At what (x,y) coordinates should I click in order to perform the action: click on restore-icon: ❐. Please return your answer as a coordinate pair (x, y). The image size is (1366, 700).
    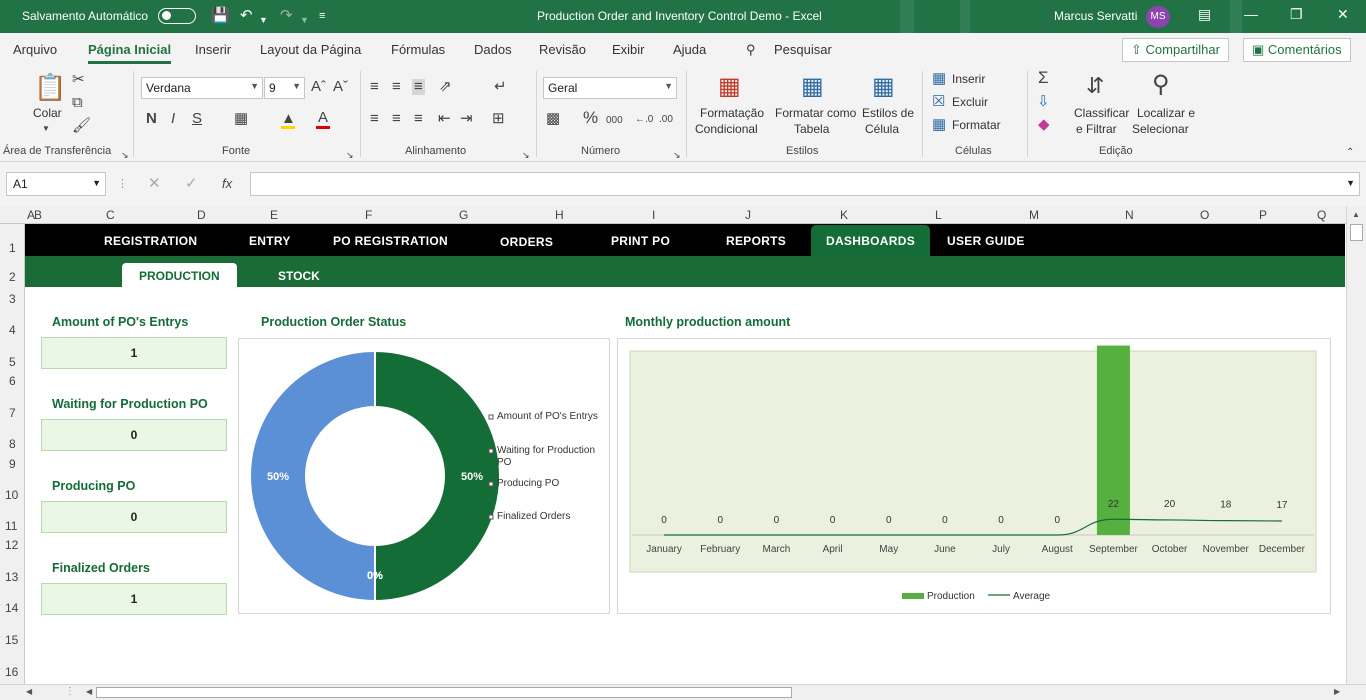
    Looking at the image, I should click on (1296, 14).